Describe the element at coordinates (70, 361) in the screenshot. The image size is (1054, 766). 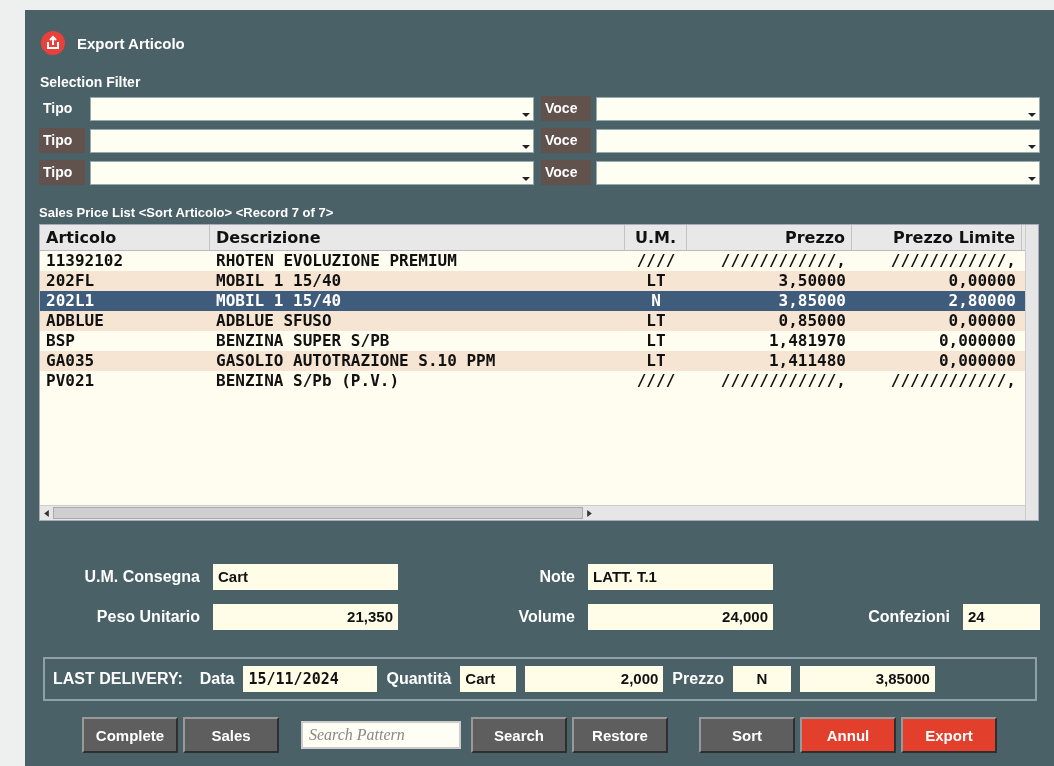
I see `table-cell-text: GA035` at that location.